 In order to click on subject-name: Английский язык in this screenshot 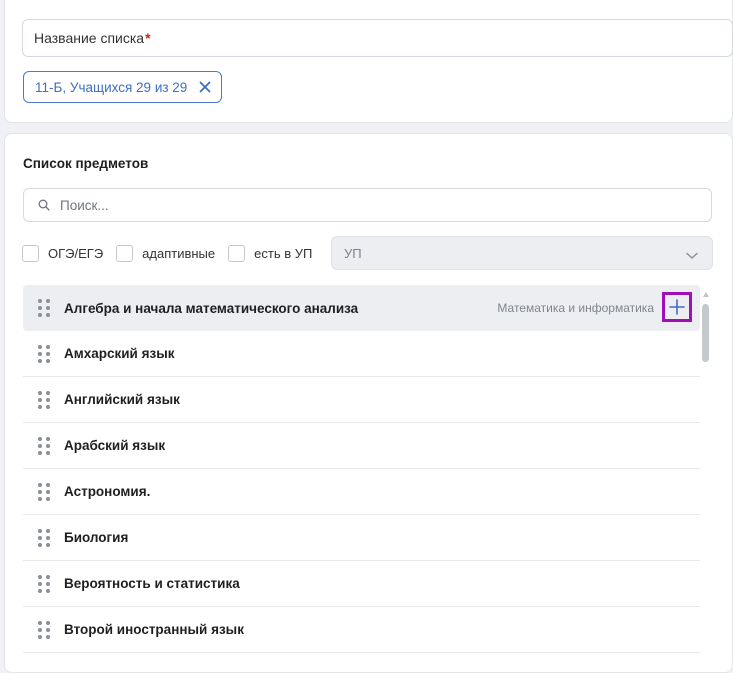, I will do `click(122, 399)`.